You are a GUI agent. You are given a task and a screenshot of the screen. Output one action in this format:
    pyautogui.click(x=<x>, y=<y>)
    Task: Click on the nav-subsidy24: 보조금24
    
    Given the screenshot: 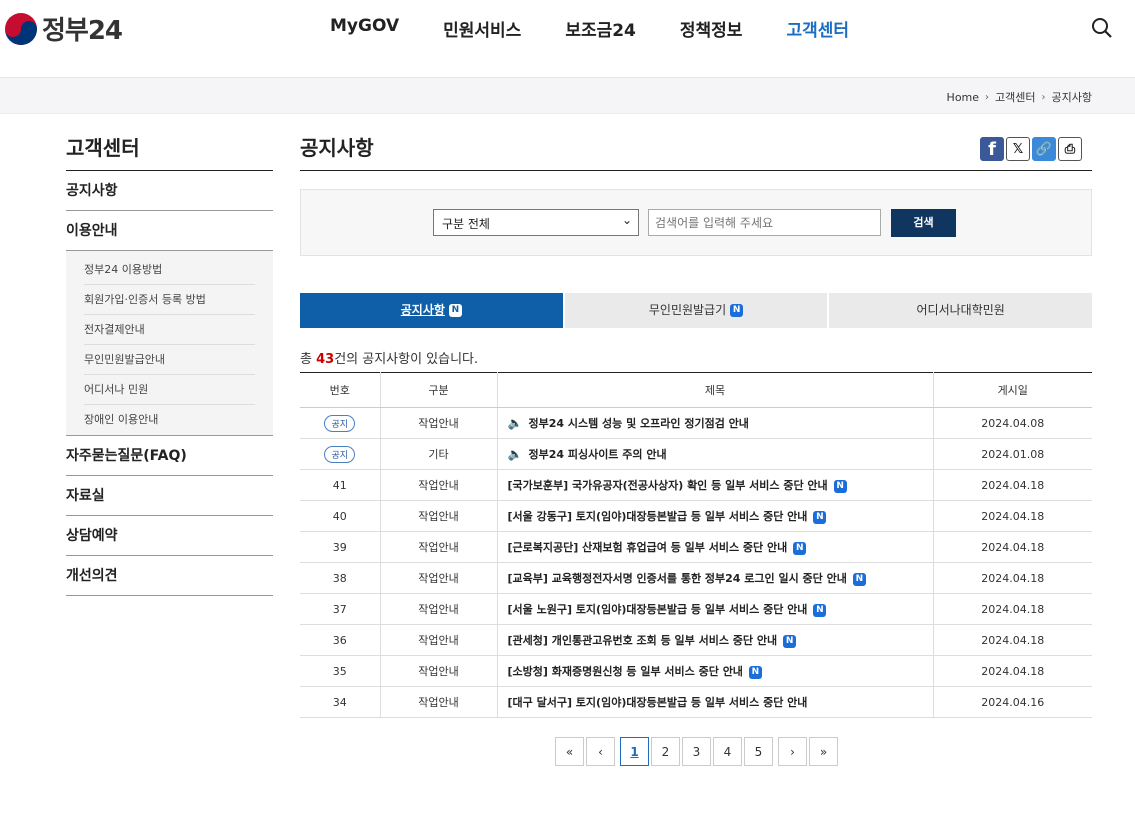 What is the action you would take?
    pyautogui.click(x=600, y=28)
    